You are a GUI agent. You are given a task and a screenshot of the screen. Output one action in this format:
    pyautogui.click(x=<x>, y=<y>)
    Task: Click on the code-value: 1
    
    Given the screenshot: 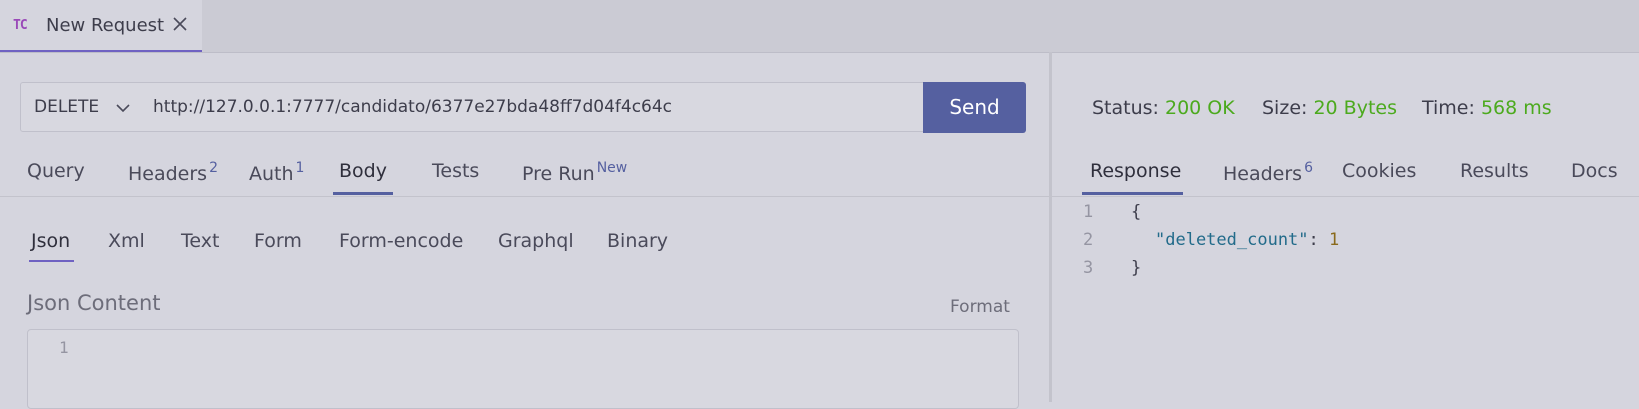 What is the action you would take?
    pyautogui.click(x=1334, y=240)
    